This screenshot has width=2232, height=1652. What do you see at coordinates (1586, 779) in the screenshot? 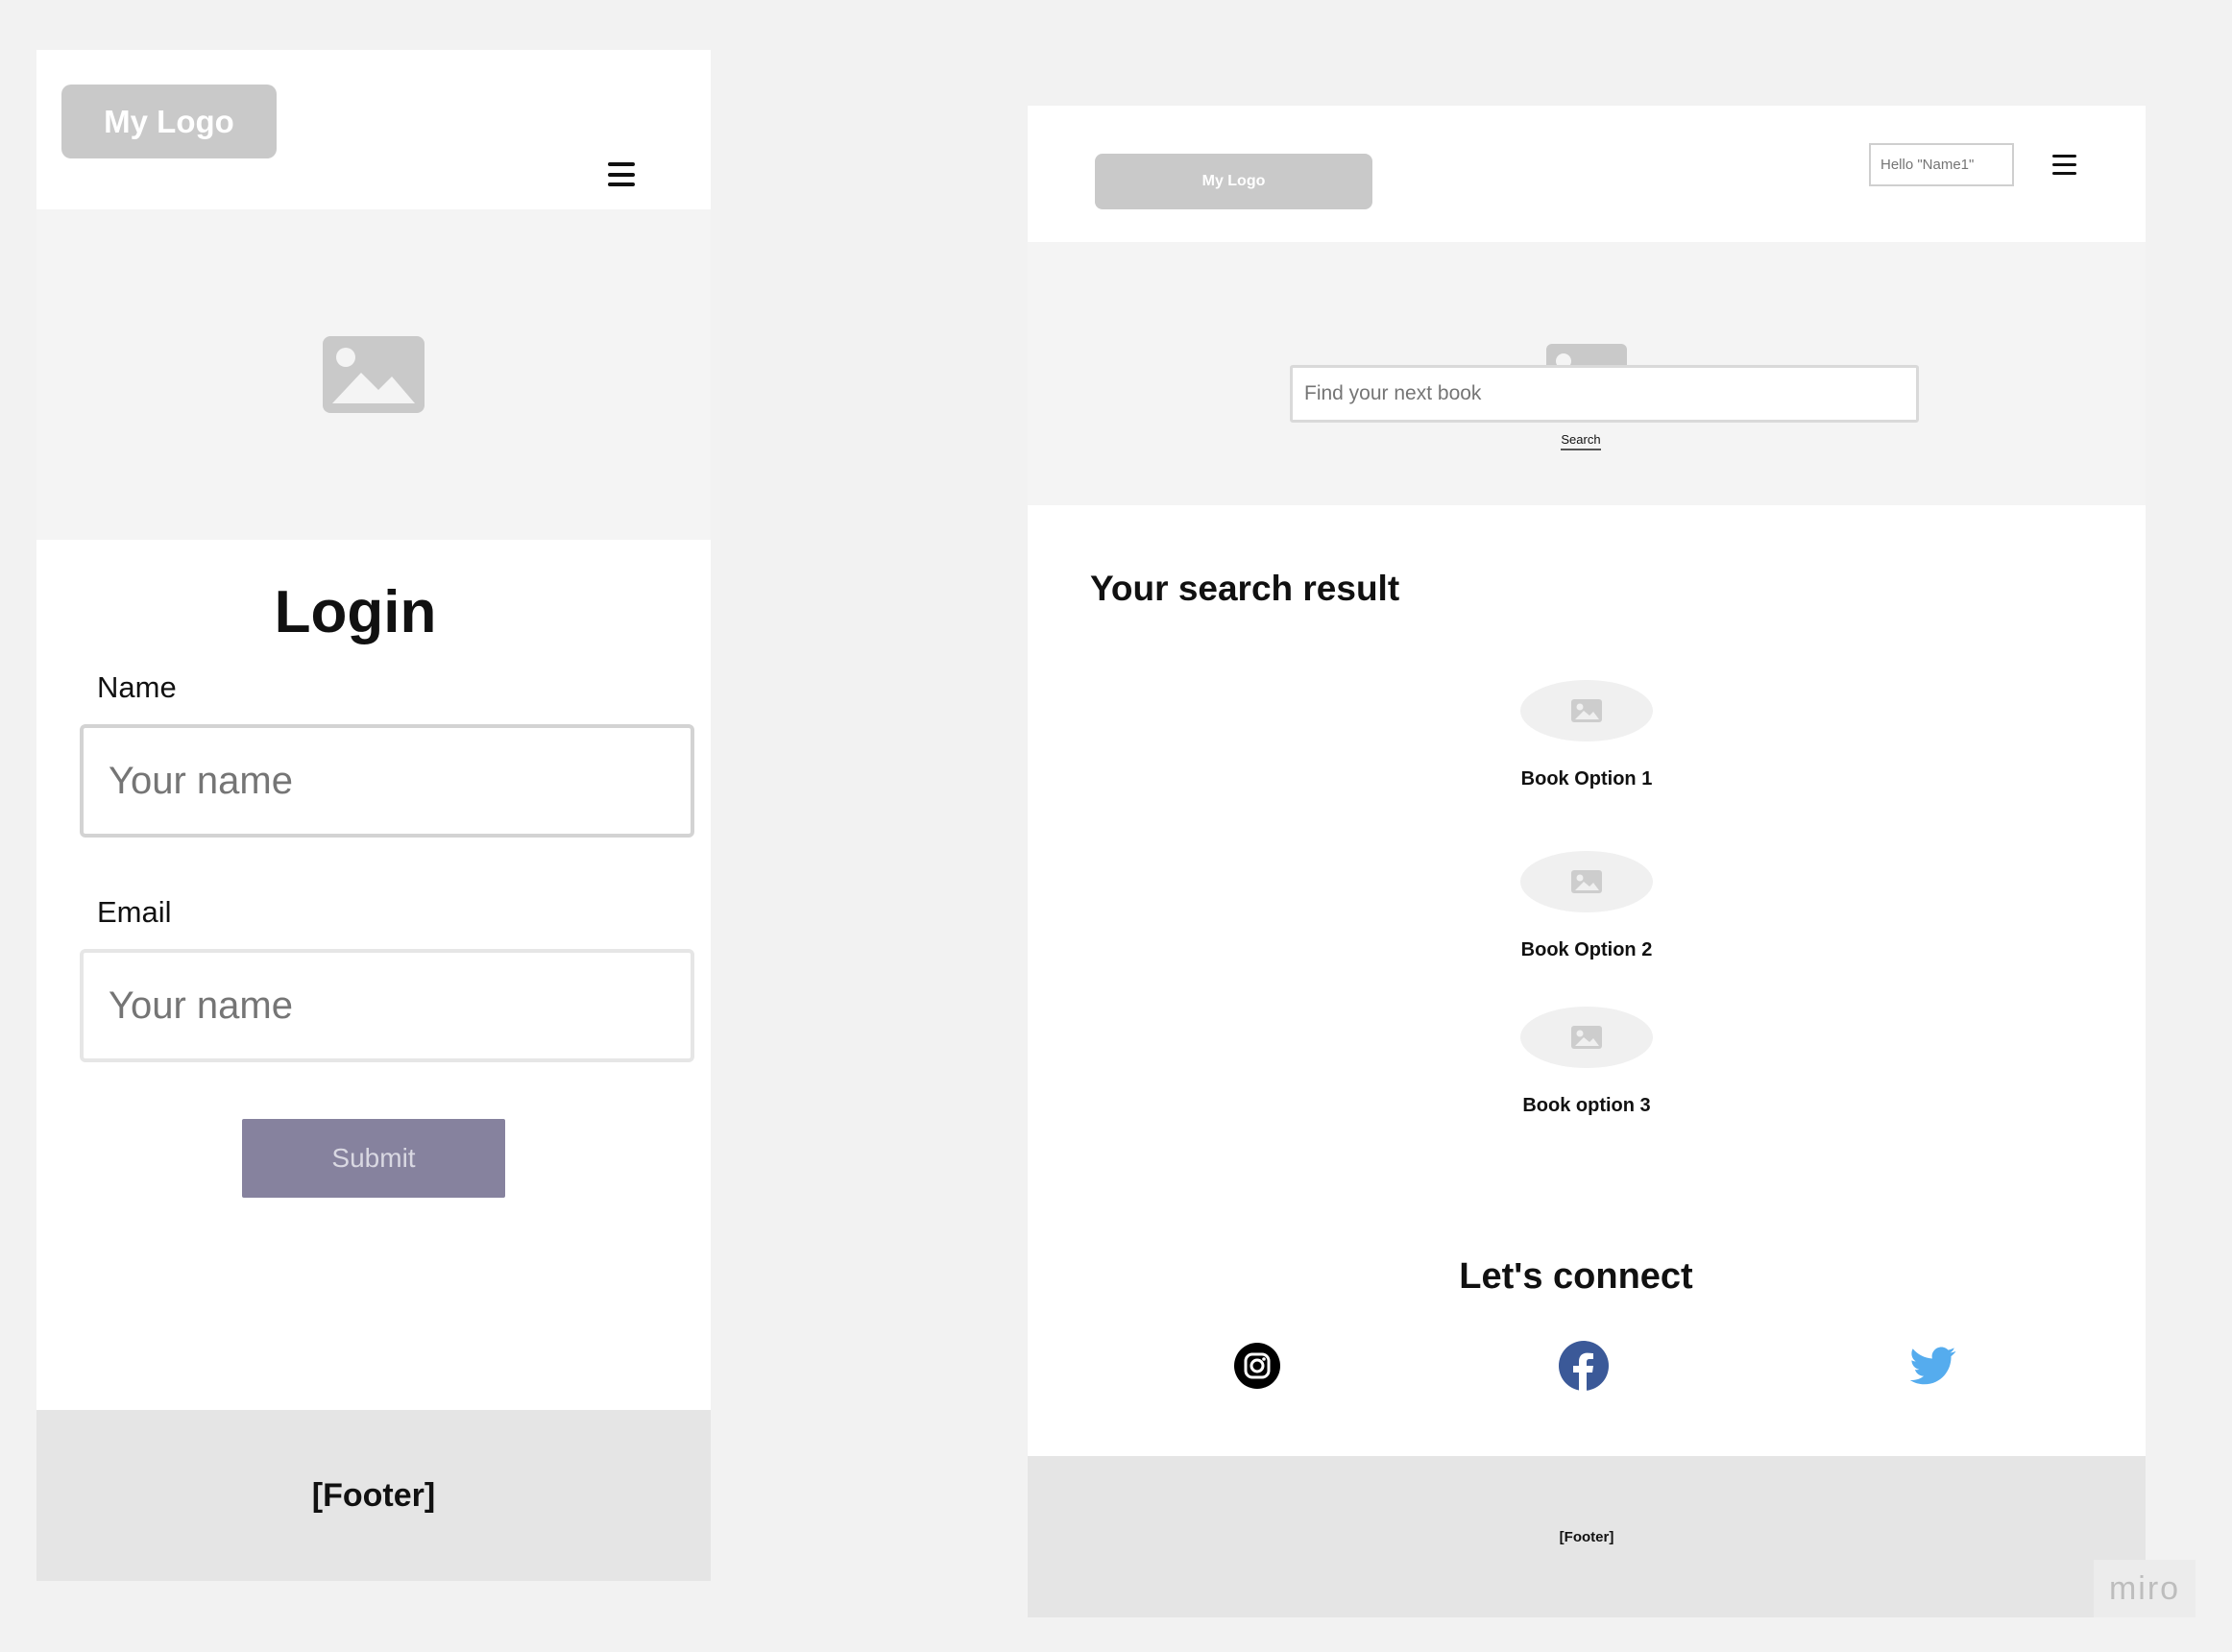
I see `book-label: Book Option 1` at bounding box center [1586, 779].